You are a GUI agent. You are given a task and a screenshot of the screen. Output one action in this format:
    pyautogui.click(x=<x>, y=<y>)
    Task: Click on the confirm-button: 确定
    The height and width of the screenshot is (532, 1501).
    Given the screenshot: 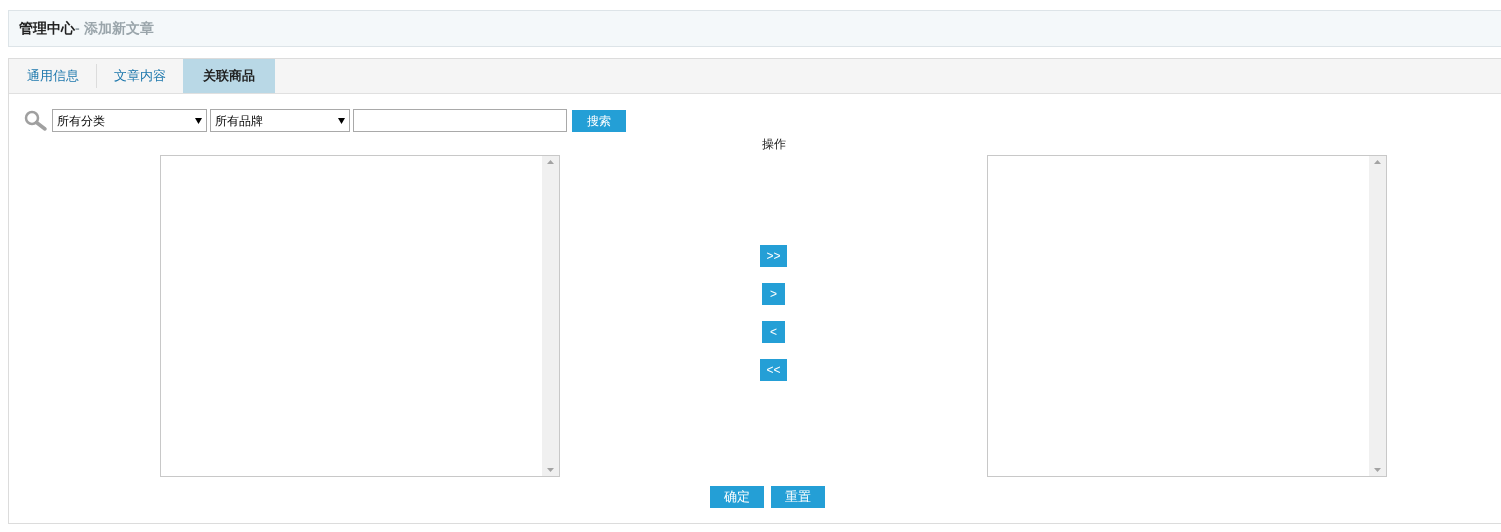 What is the action you would take?
    pyautogui.click(x=737, y=497)
    